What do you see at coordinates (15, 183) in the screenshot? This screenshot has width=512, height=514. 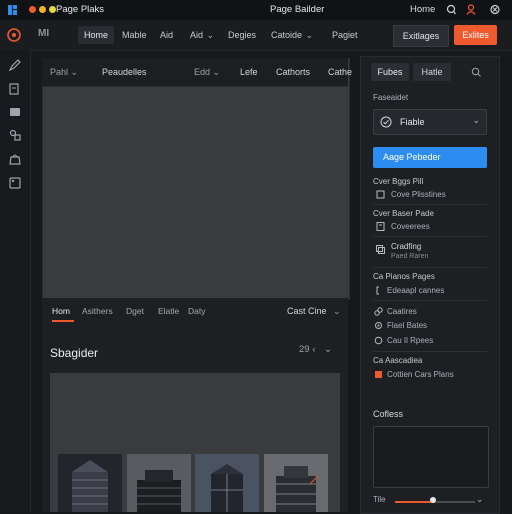 I see `image-icon` at bounding box center [15, 183].